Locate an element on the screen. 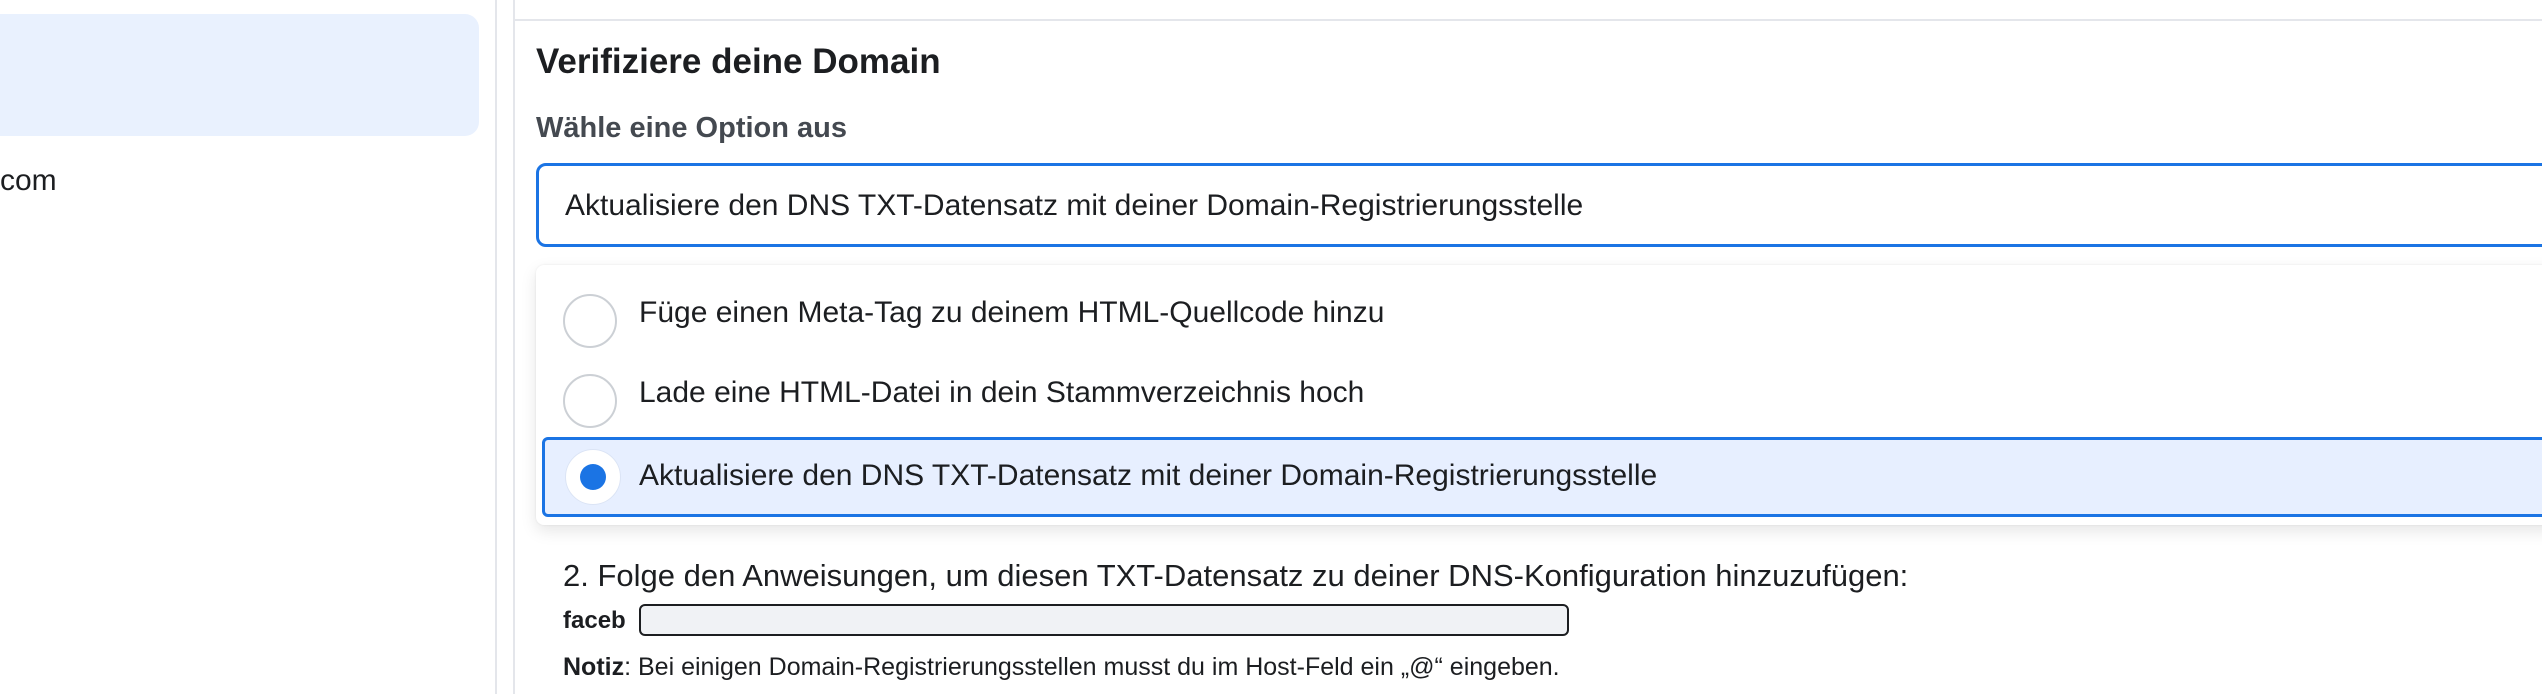  top-divider is located at coordinates (1528, 20).